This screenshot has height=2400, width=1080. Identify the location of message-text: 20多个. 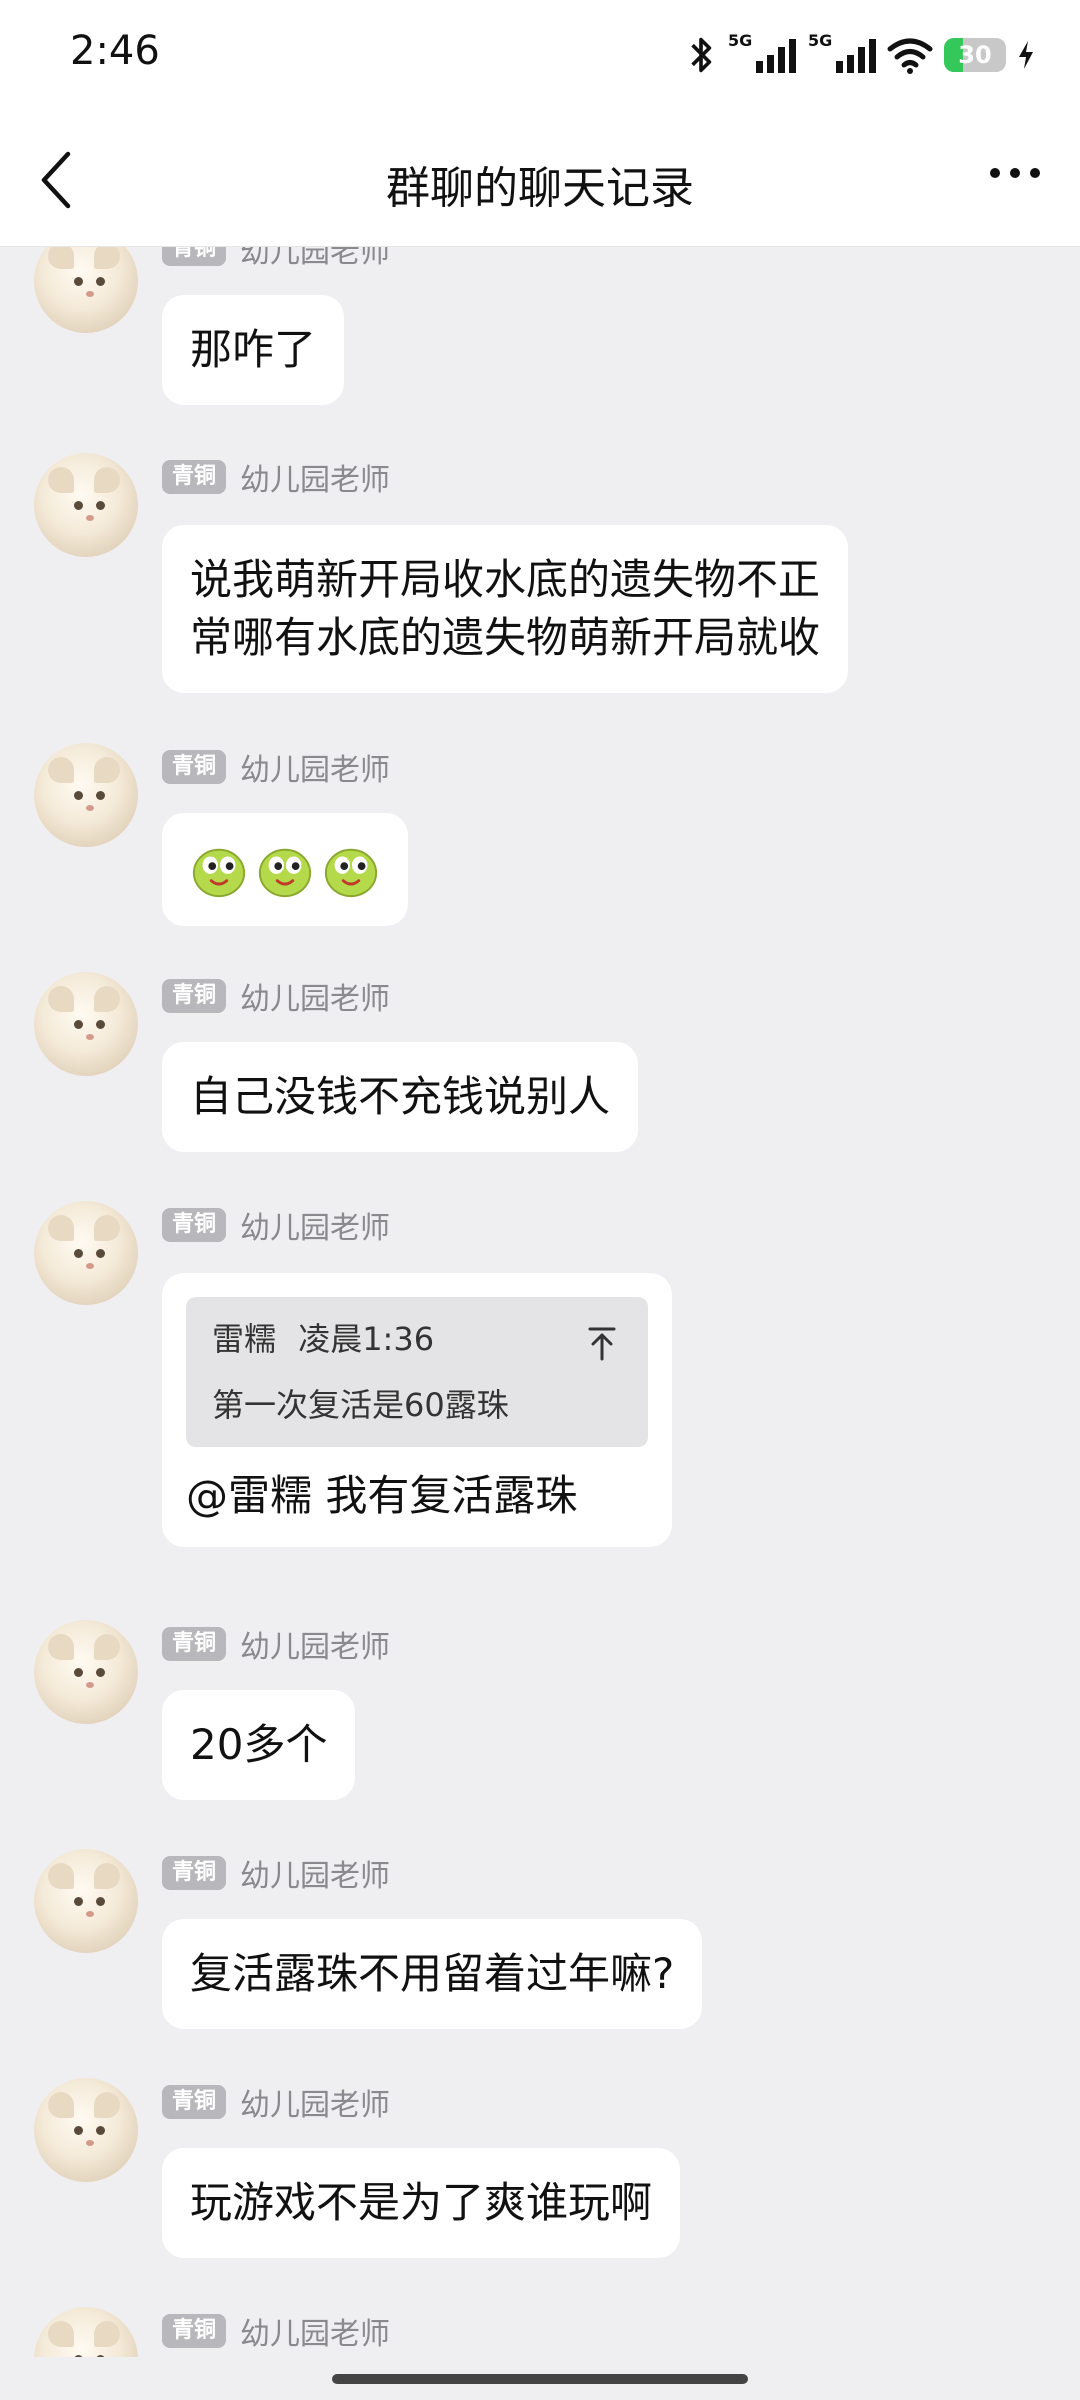
(259, 1744).